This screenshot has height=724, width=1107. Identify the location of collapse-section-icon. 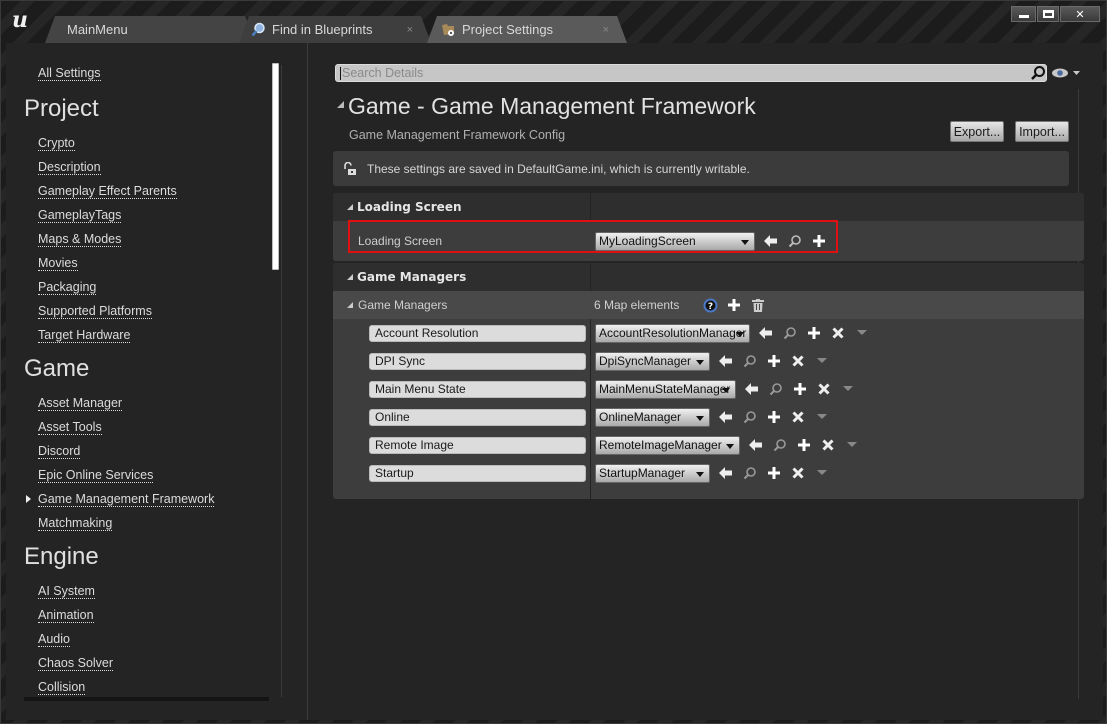
(340, 104).